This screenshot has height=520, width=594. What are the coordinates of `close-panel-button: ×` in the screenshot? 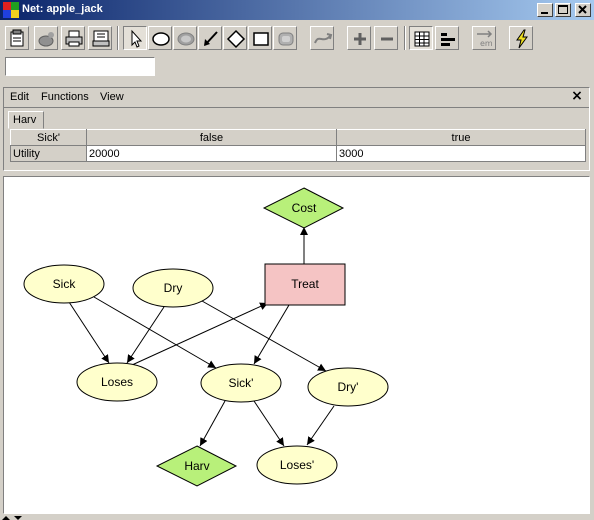 It's located at (577, 96).